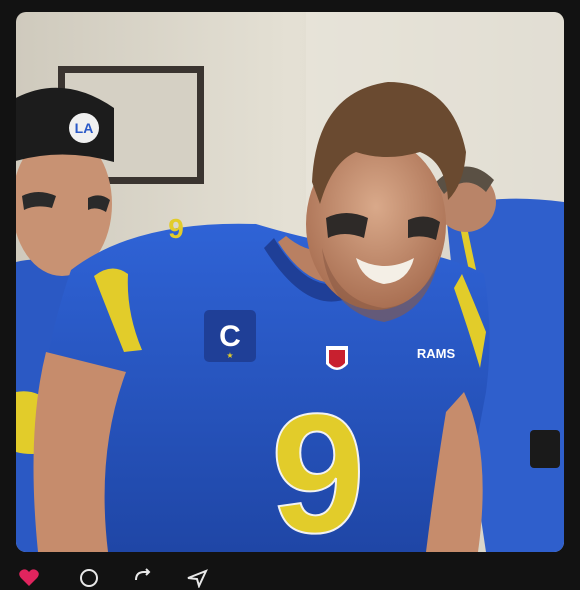 Image resolution: width=580 pixels, height=590 pixels. I want to click on jersey-number: 9, so click(318, 465).